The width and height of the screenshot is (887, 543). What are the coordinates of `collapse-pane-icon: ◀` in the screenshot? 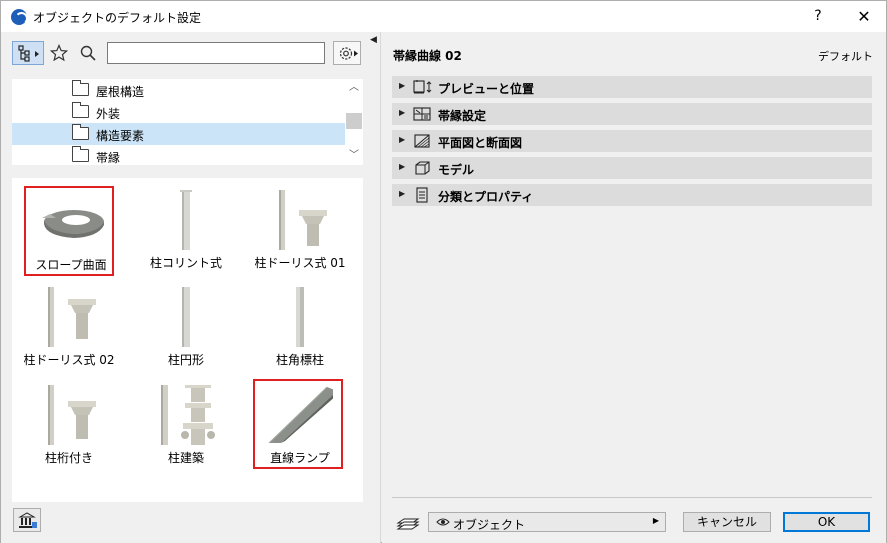 It's located at (373, 40).